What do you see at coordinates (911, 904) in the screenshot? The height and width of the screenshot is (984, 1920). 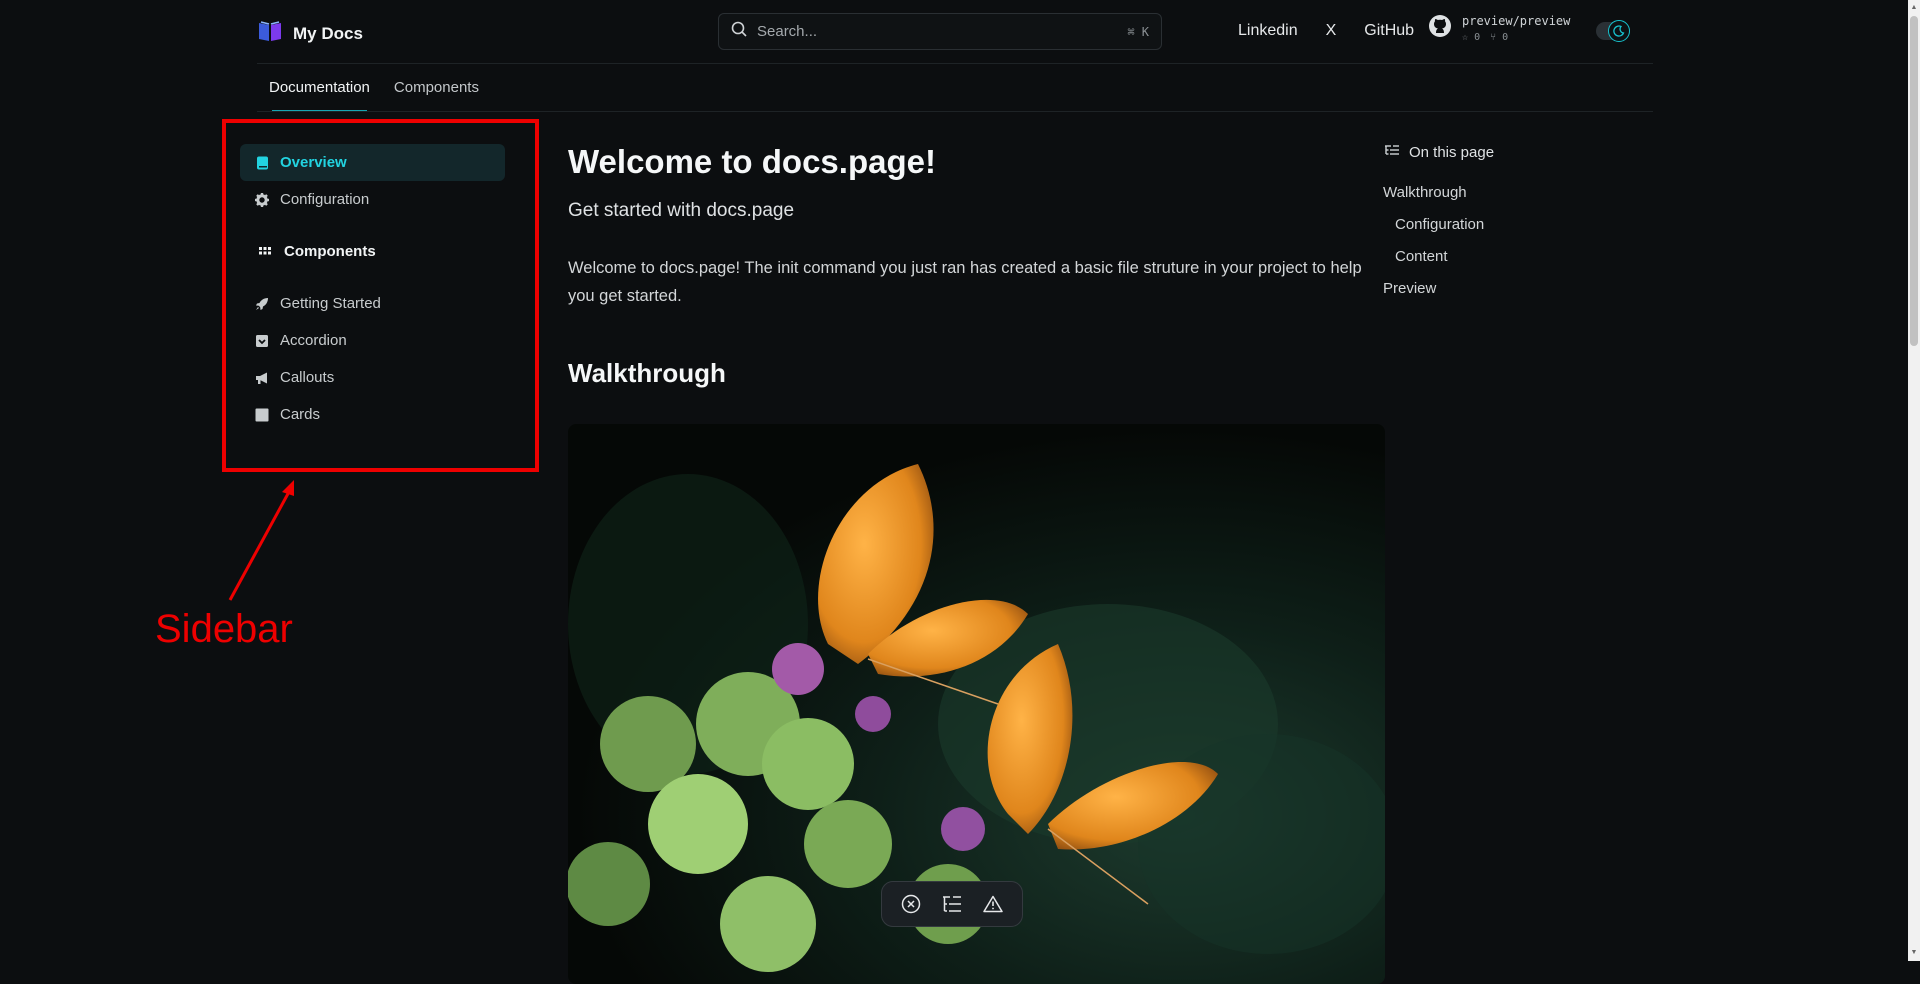 I see `close-circle-icon` at bounding box center [911, 904].